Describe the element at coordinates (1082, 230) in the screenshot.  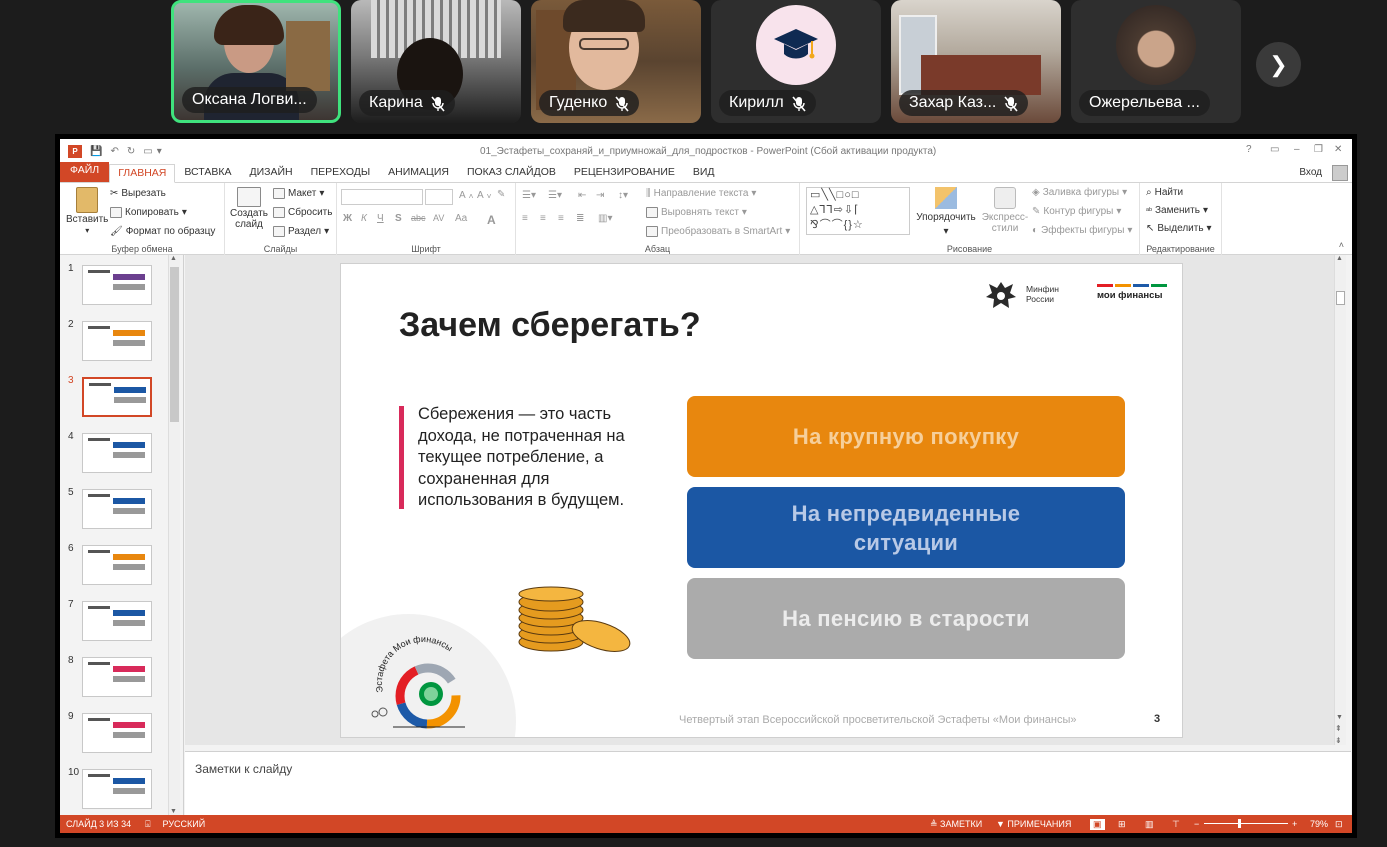
I see `shape-effects-button: ◐ Эффекты фигуры ▾` at that location.